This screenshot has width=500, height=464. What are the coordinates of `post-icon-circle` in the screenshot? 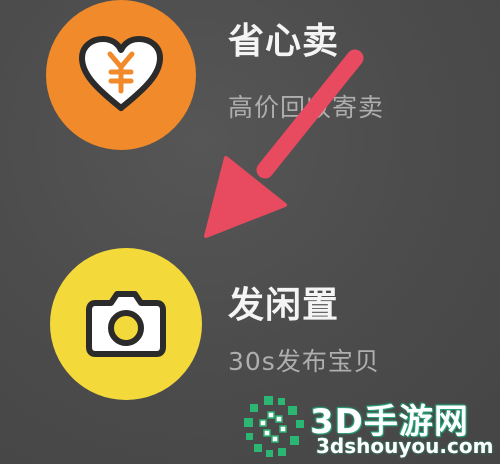 It's located at (126, 324).